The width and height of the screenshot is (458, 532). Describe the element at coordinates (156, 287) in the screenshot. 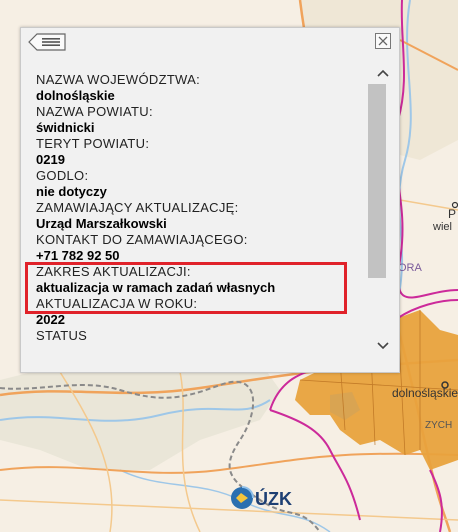

I see `field-value: aktualizacja w ramach zadań własnych` at that location.